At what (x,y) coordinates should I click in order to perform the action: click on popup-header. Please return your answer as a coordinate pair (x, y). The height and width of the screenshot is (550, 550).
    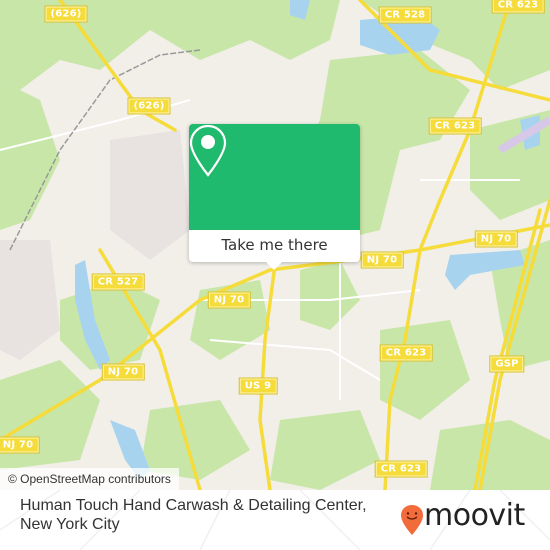
    Looking at the image, I should click on (274, 177).